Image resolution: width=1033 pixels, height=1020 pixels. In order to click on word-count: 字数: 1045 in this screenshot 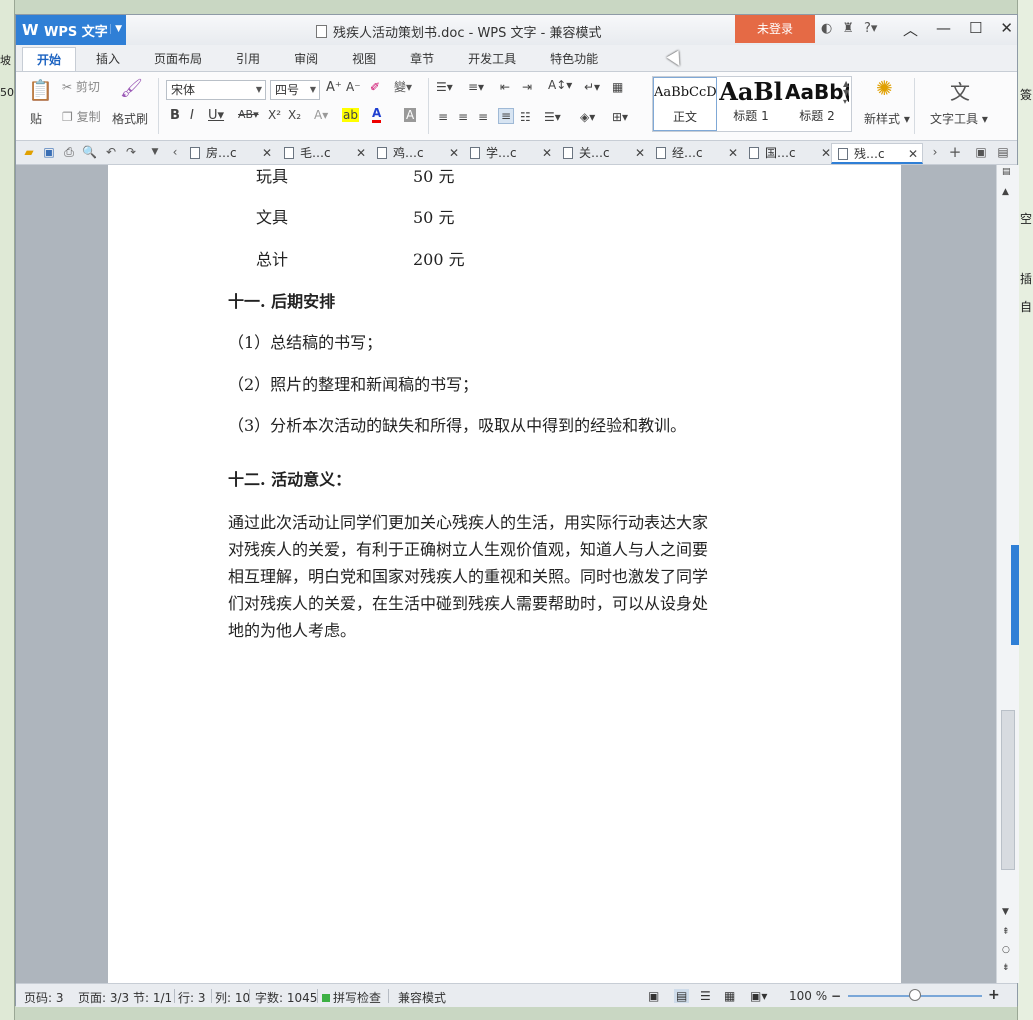, I will do `click(286, 997)`.